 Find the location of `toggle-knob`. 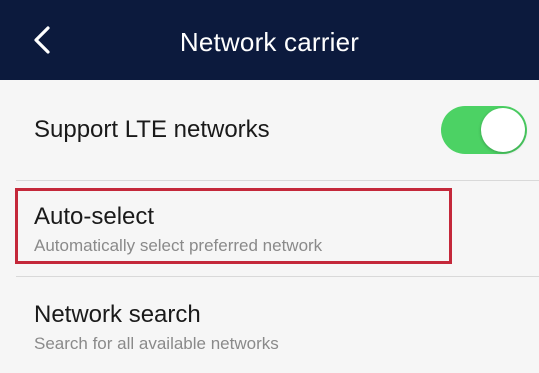

toggle-knob is located at coordinates (503, 130).